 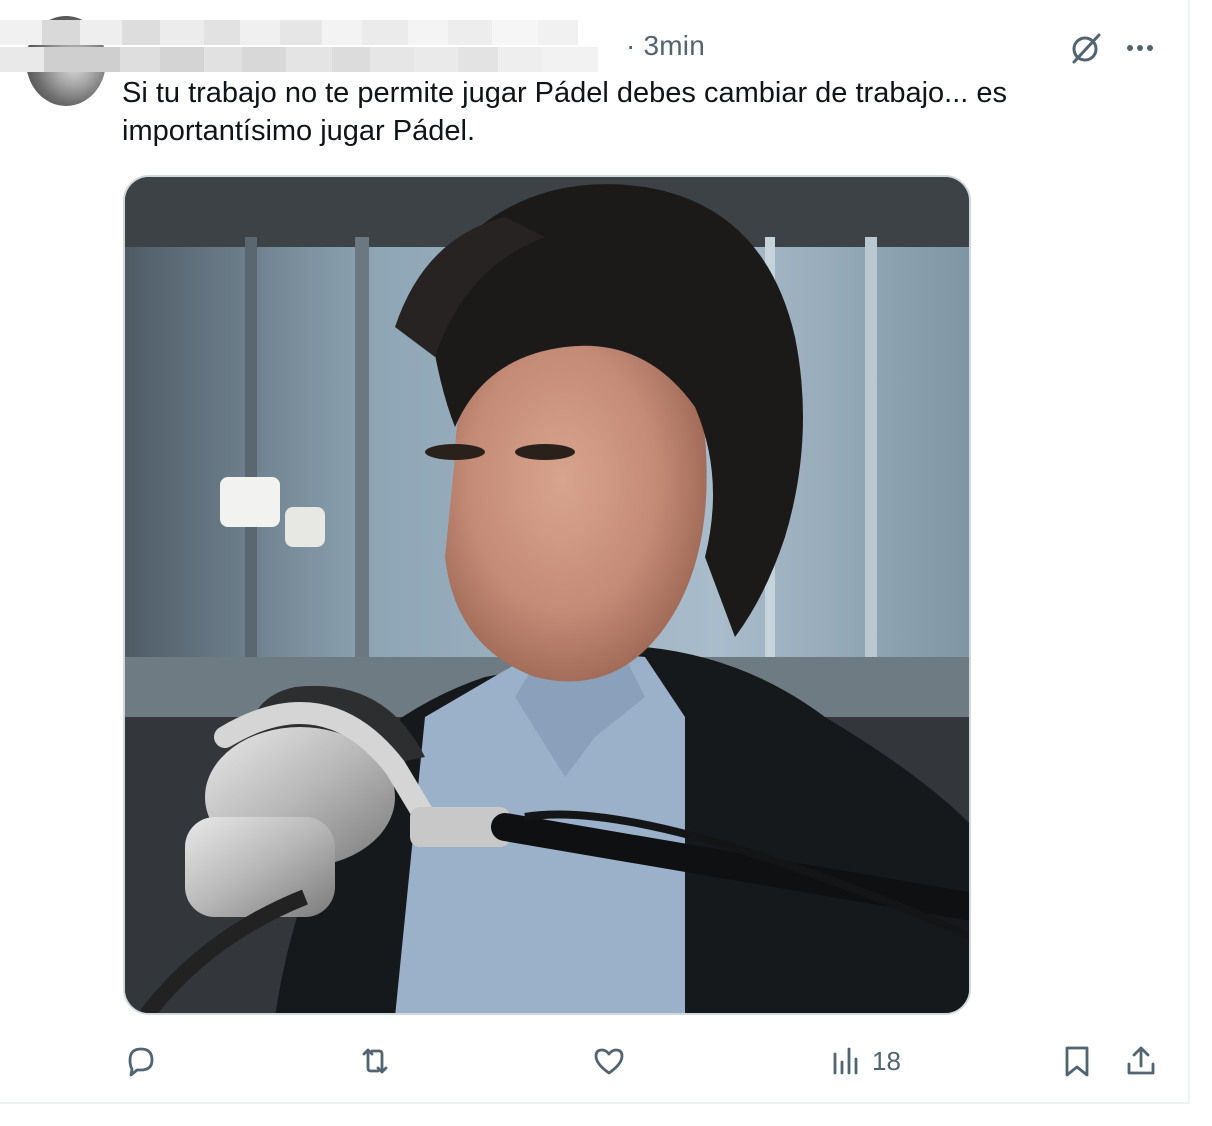 I want to click on reply-button, so click(x=141, y=1061).